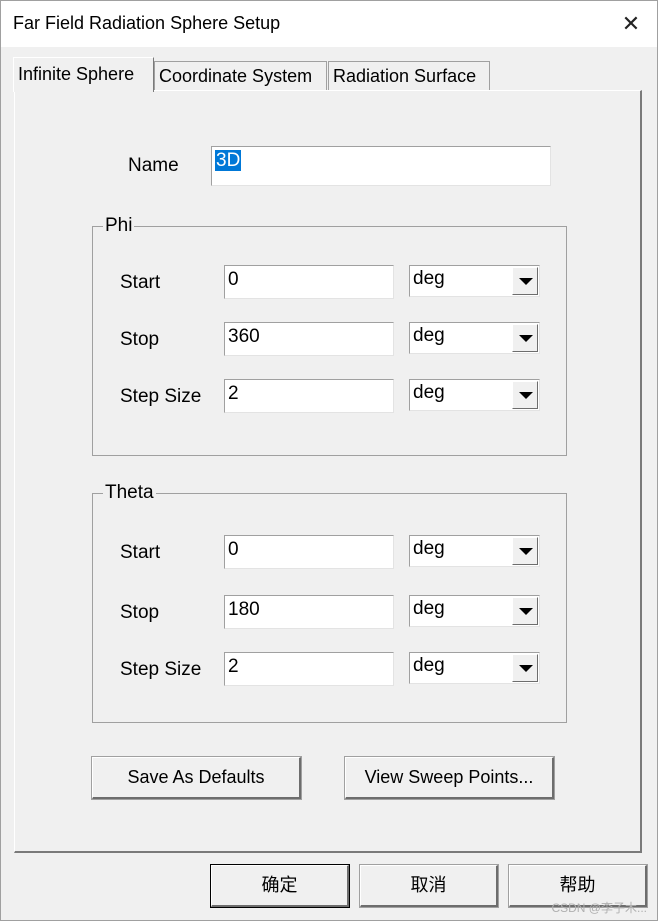 The width and height of the screenshot is (658, 921). I want to click on theta-start-unit-select: deg, so click(474, 551).